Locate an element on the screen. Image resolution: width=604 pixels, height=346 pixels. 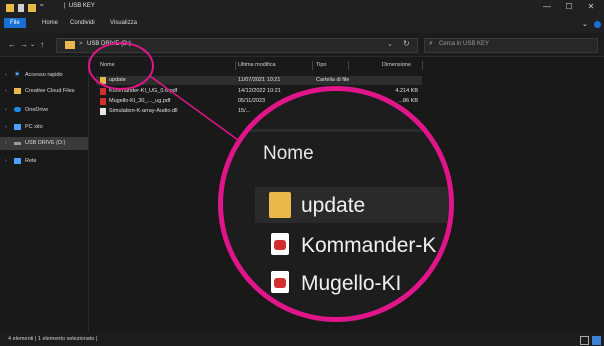
magnified-file-name: Mugello-KI is located at coordinates (351, 283).